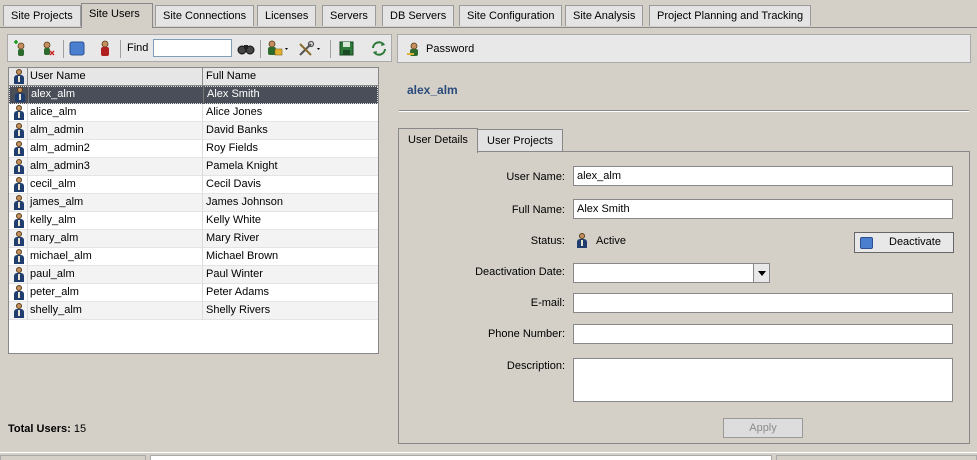 Image resolution: width=977 pixels, height=460 pixels. Describe the element at coordinates (438, 140) in the screenshot. I see `tab-user-details: User Details` at that location.